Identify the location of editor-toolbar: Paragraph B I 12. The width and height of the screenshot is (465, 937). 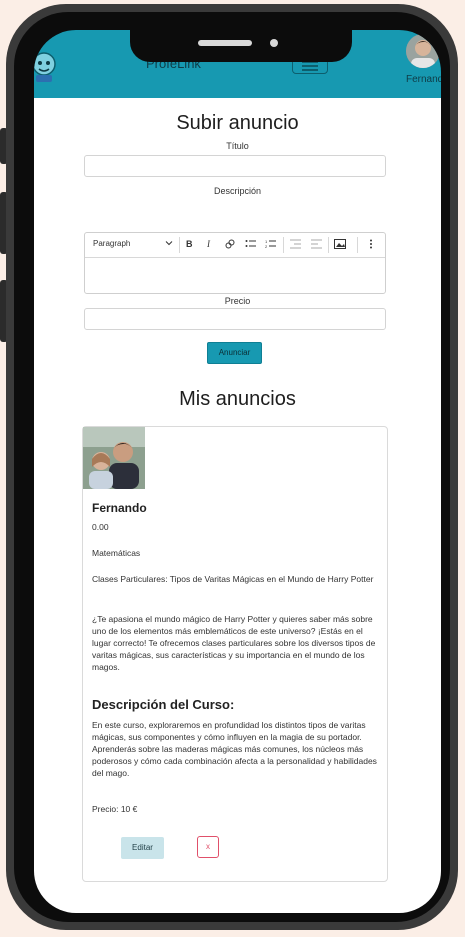
(235, 245).